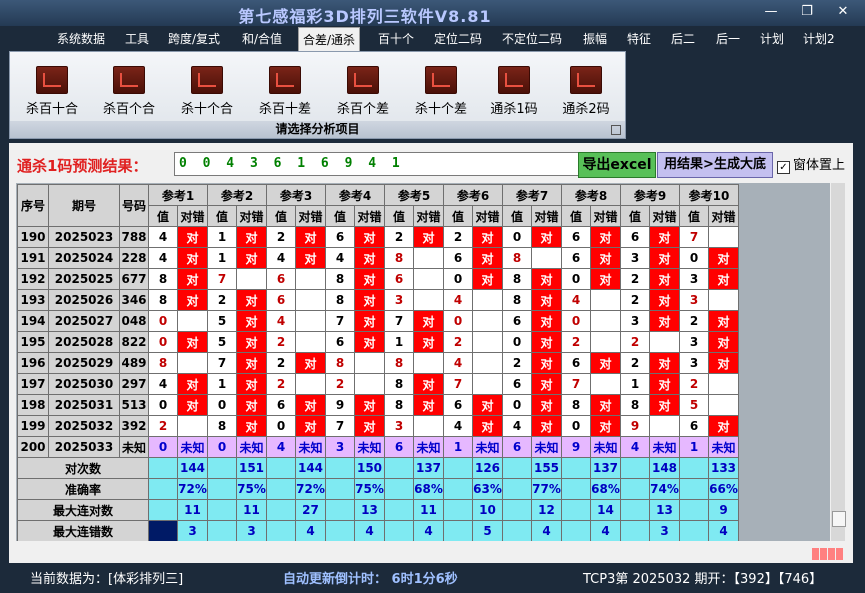 This screenshot has width=865, height=593. Describe the element at coordinates (839, 519) in the screenshot. I see `scrollbar-thumb` at that location.